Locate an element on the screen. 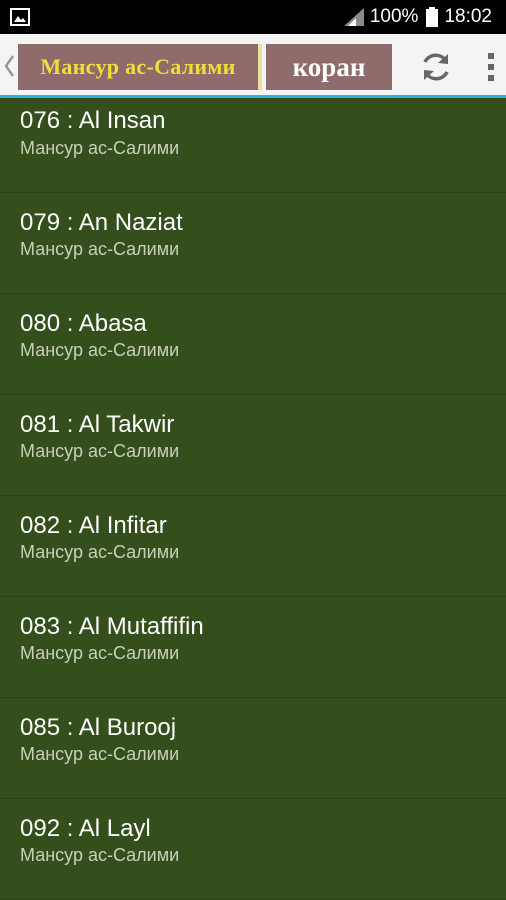  refresh-button is located at coordinates (436, 67).